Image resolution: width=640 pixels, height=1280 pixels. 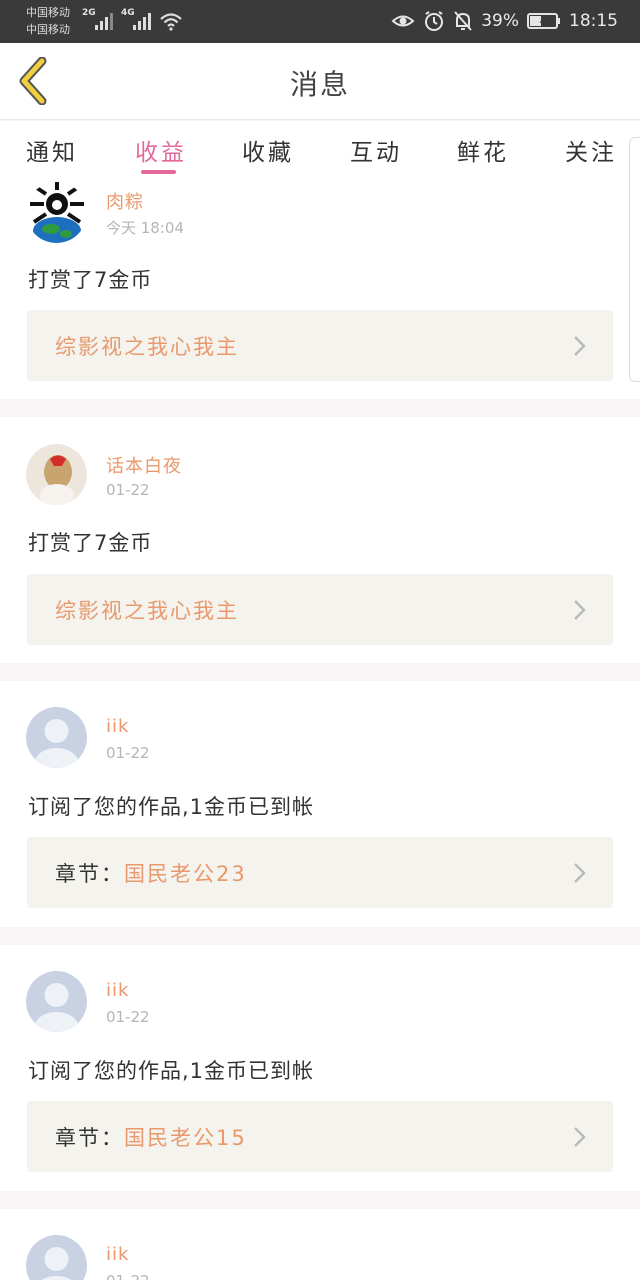 I want to click on tab-earnings: 收益, so click(x=161, y=150).